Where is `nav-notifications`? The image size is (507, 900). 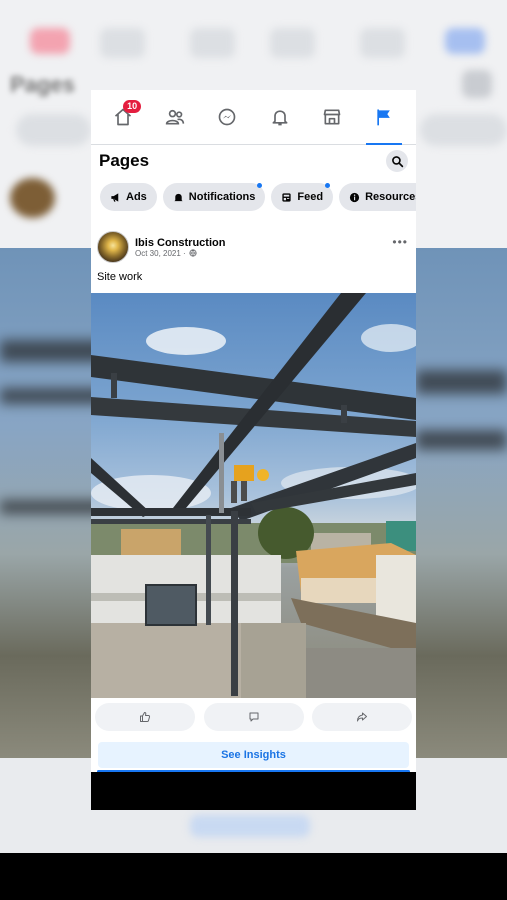 nav-notifications is located at coordinates (280, 117).